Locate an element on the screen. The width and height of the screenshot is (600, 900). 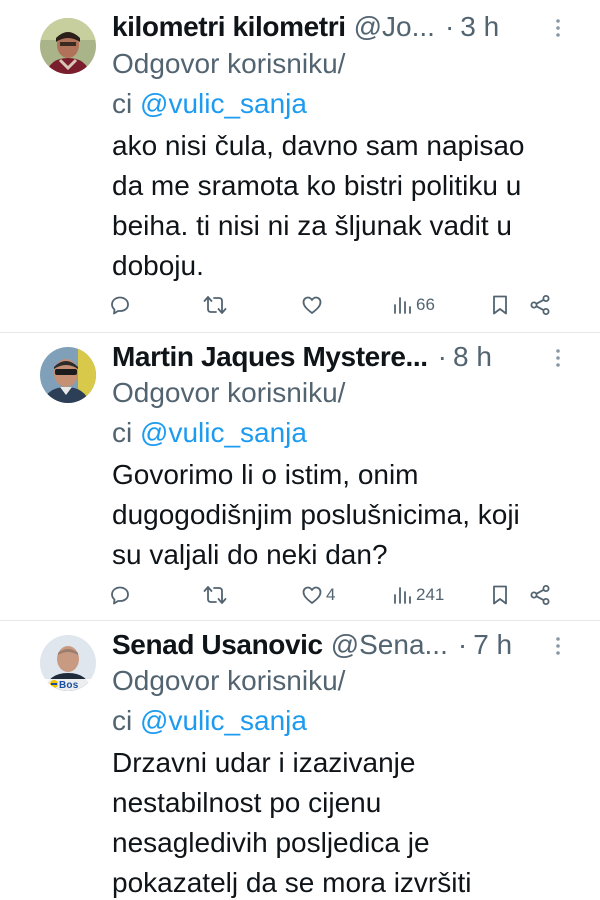
timestamp: 3 h is located at coordinates (479, 27).